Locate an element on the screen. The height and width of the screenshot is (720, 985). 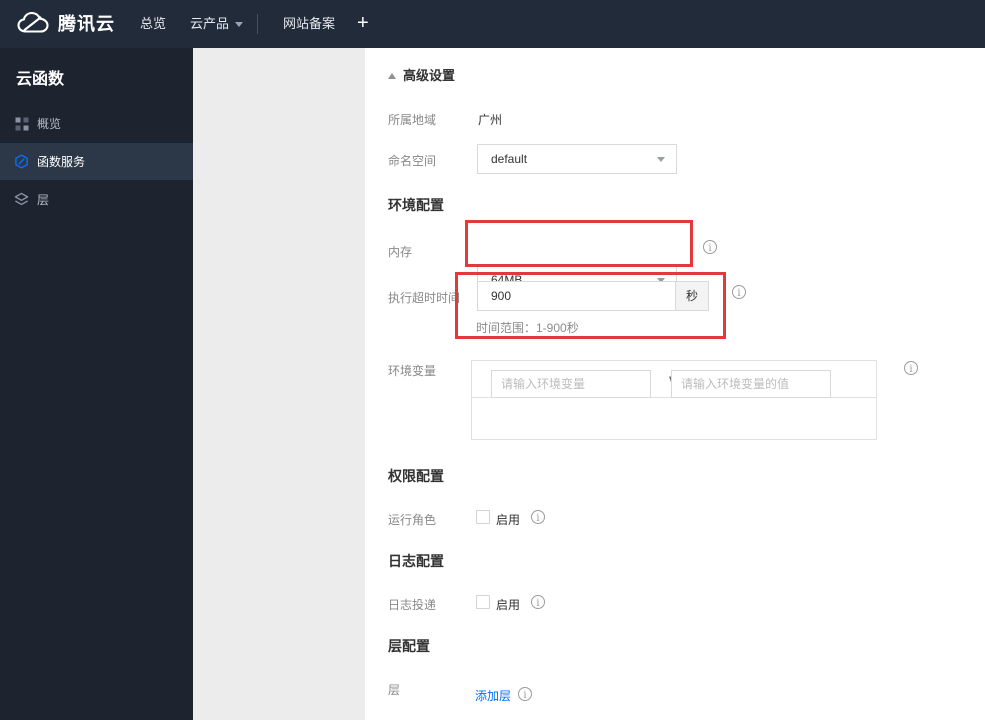
timeout-label: 执行超时时间 is located at coordinates (424, 298).